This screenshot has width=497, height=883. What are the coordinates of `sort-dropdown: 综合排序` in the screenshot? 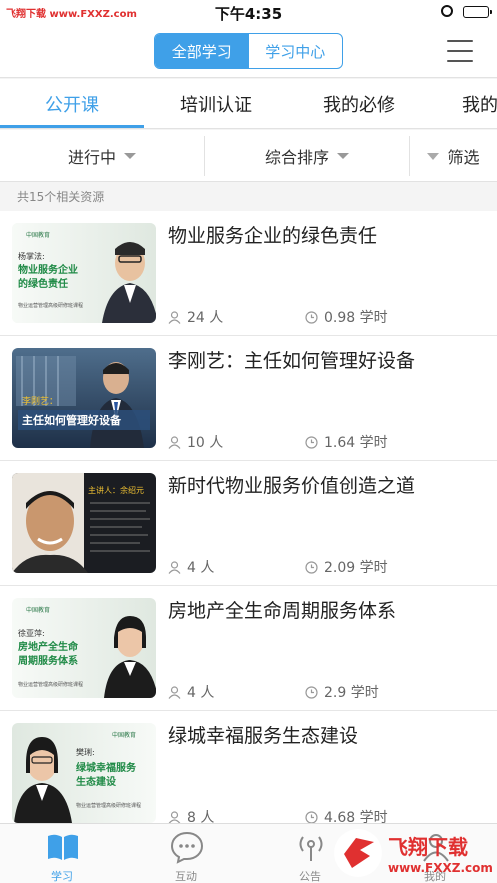 It's located at (307, 156).